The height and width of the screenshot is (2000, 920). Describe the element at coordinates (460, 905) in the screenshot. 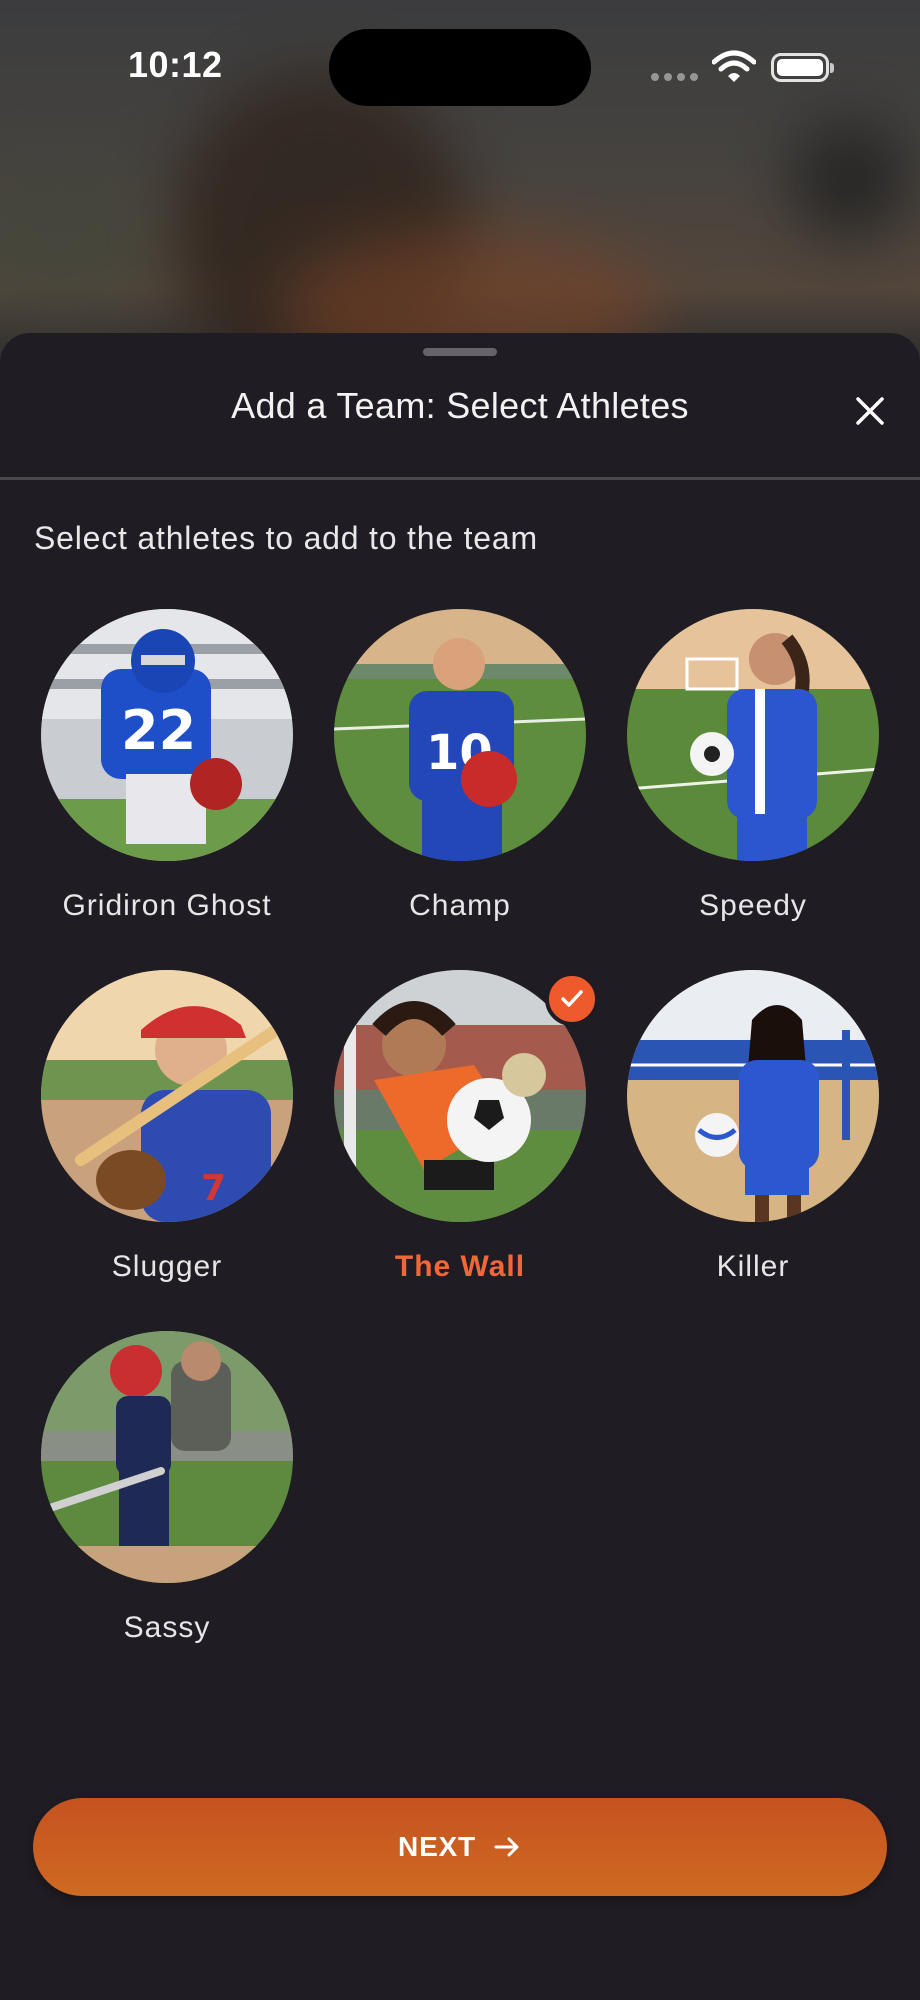

I see `athlete-name: Champ` at that location.